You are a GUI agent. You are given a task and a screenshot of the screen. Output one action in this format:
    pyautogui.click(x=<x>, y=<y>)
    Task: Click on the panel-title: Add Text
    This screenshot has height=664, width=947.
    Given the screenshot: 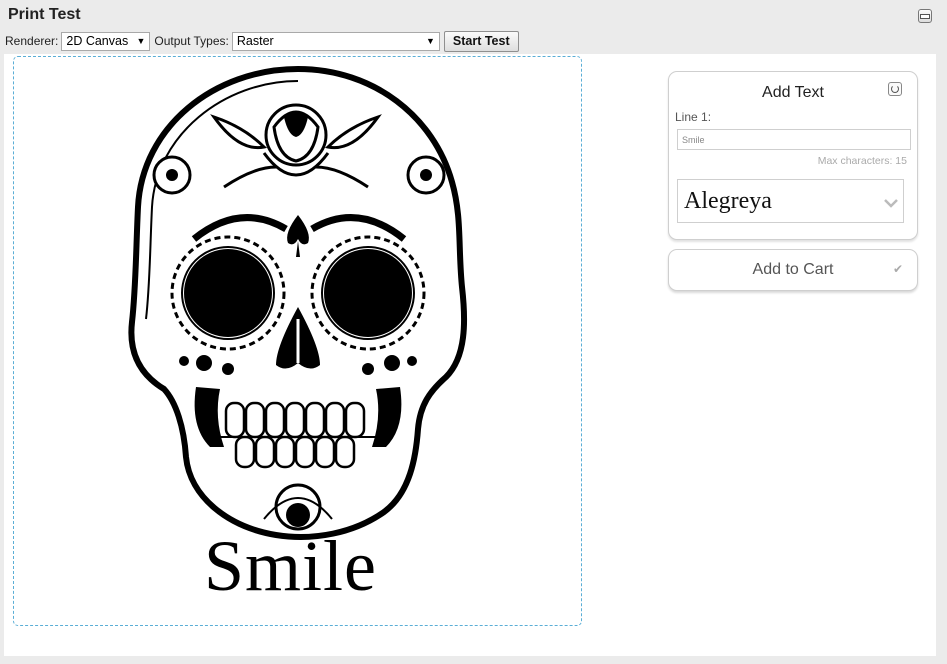 What is the action you would take?
    pyautogui.click(x=793, y=92)
    